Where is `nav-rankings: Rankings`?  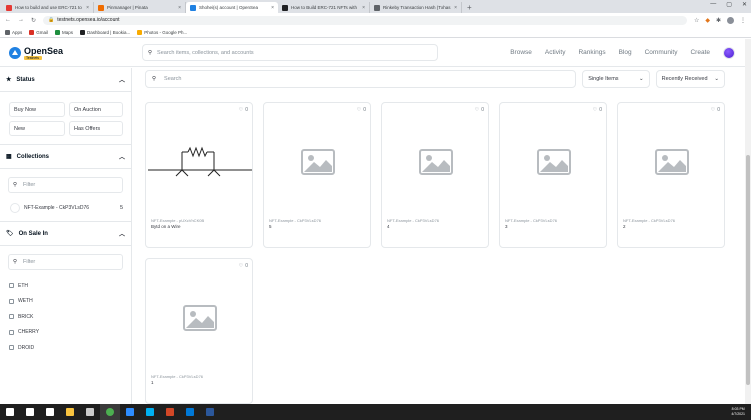 nav-rankings: Rankings is located at coordinates (591, 52).